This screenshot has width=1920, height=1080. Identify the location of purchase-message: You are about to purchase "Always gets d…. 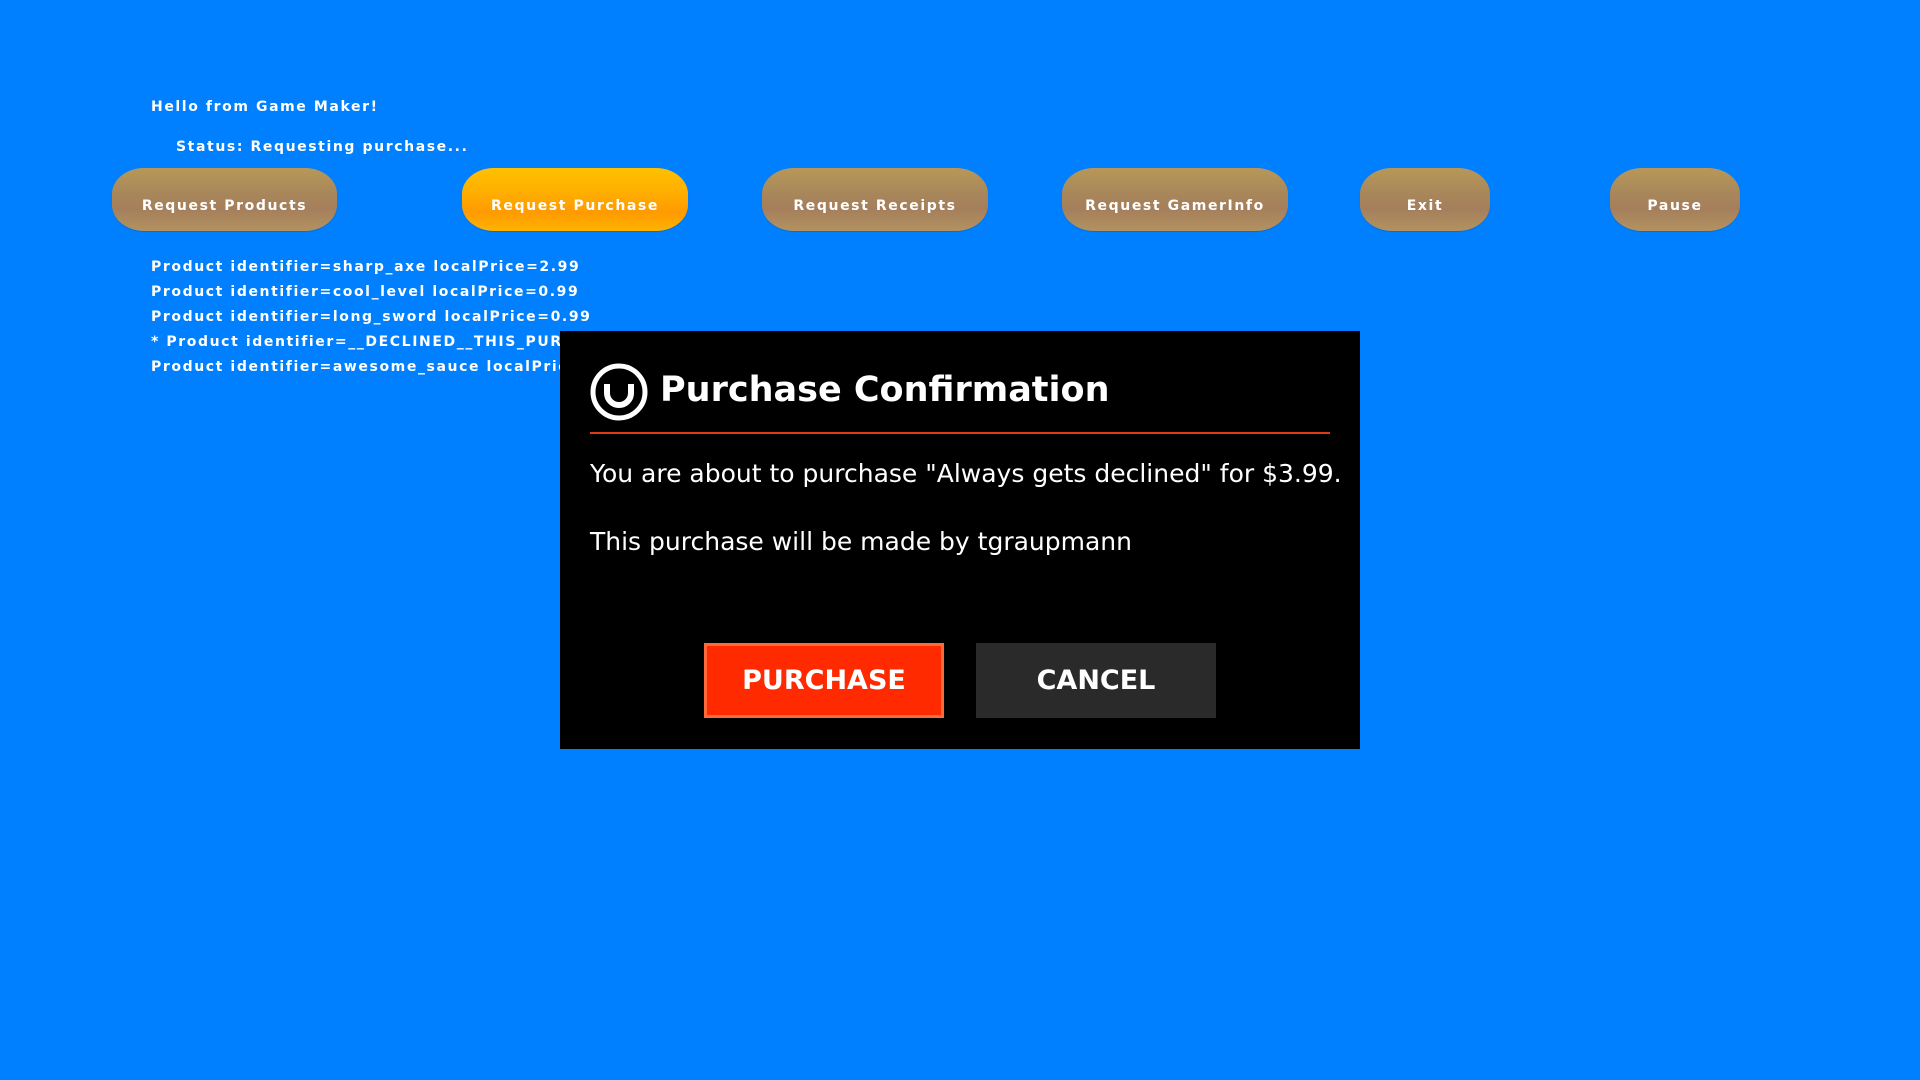
(966, 473).